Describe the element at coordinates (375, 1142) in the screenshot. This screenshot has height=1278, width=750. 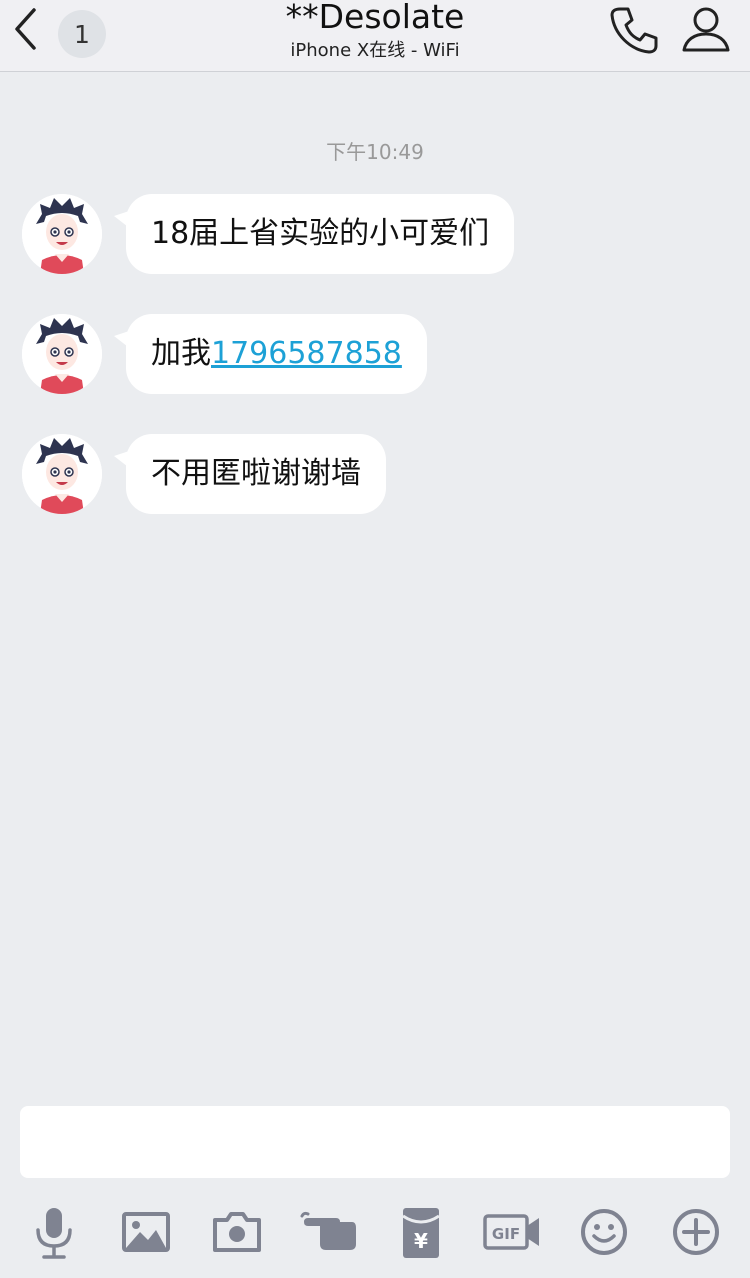
I see `message-input` at that location.